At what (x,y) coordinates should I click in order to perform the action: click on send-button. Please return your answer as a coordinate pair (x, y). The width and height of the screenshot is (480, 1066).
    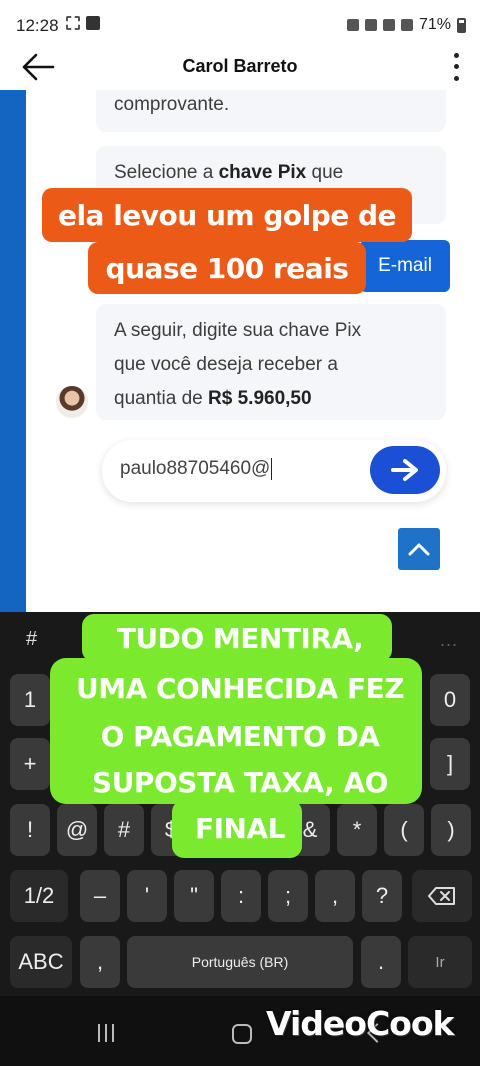
    Looking at the image, I should click on (405, 470).